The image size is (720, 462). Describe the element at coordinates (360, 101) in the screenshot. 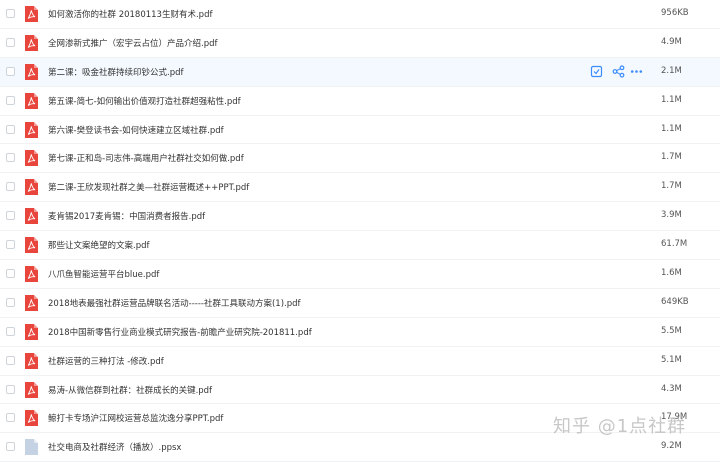

I see `file-row: 第五课-简七-如何输出价值观打造社群超强粘性.pdf 1.1M` at that location.